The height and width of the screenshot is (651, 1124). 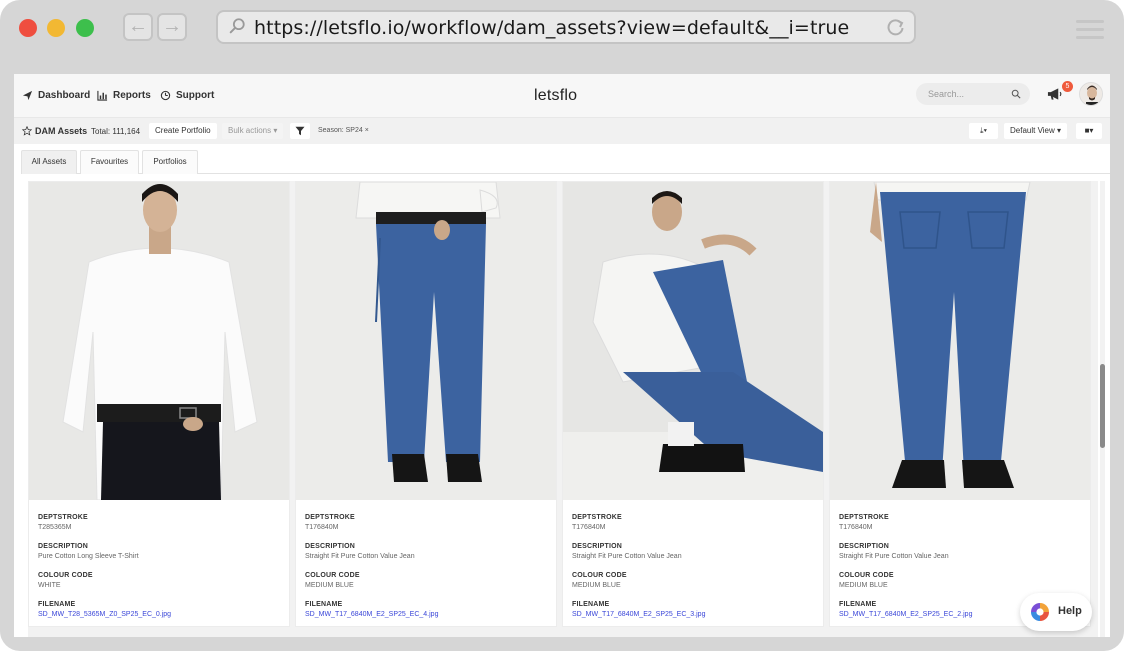 I want to click on send-icon, so click(x=27, y=95).